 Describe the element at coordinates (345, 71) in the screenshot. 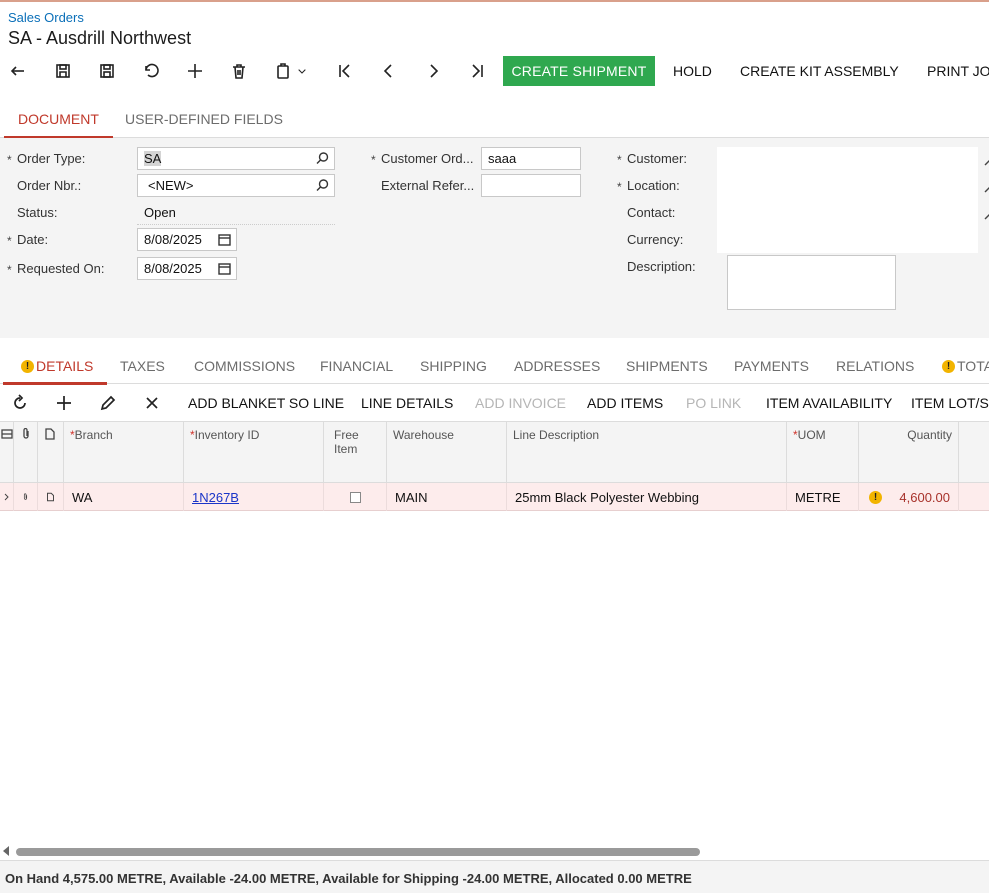

I see `first-record-icon` at that location.